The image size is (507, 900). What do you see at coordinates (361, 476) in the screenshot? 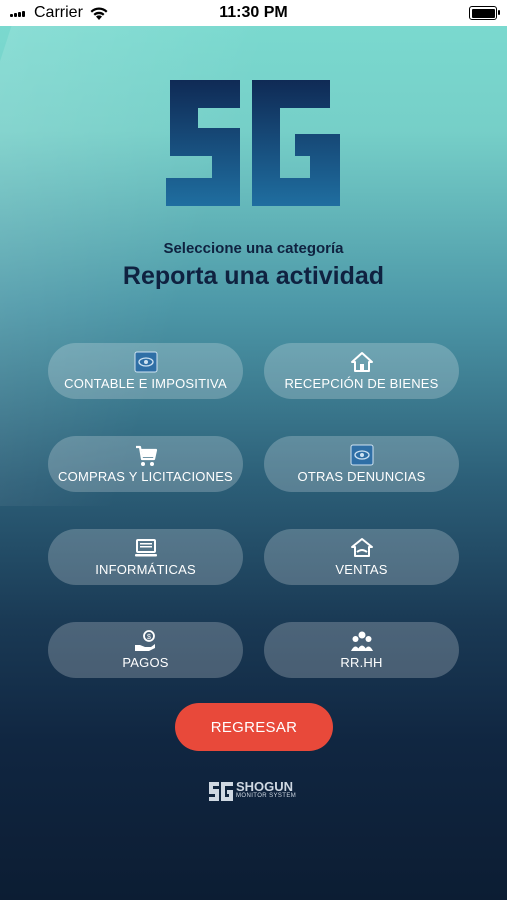
I see `category-label: OTRAS DENUNCIAS` at bounding box center [361, 476].